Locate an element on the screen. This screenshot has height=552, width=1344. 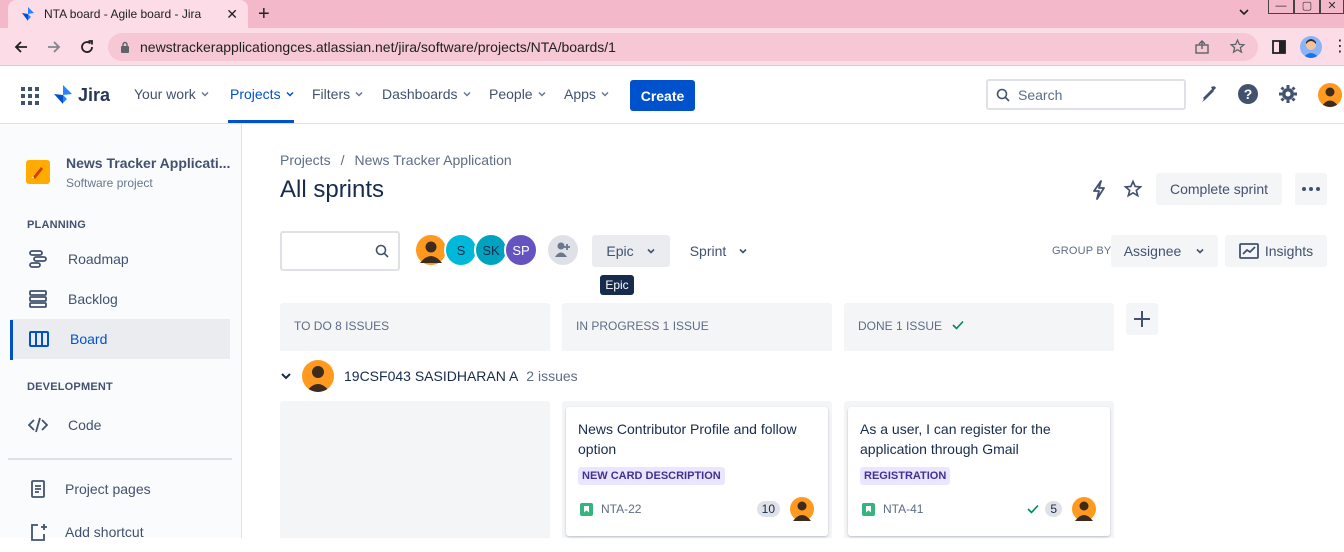
group-by-select: Assignee is located at coordinates (1164, 251).